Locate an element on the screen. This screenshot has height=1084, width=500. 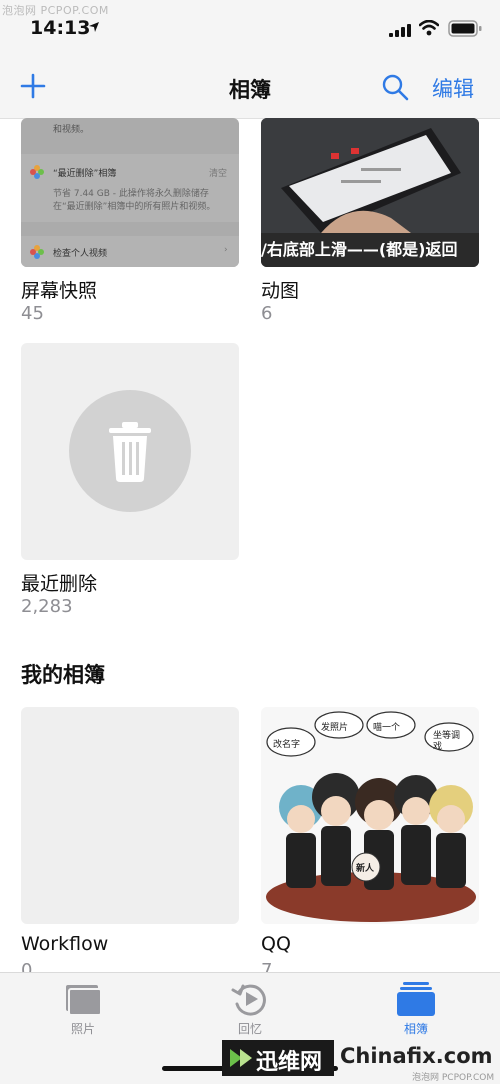
album-thumbnail-gifs: /右底部上滑——(都是)返回 is located at coordinates (370, 192).